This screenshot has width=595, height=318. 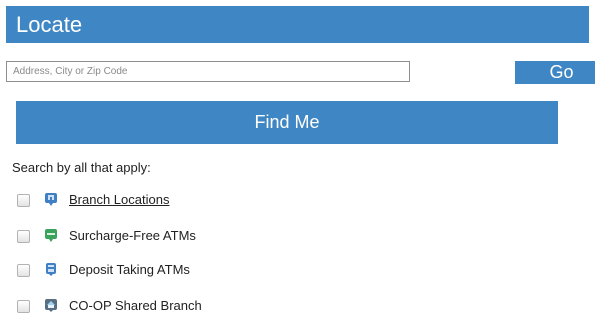 I want to click on branch-location-icon, so click(x=51, y=199).